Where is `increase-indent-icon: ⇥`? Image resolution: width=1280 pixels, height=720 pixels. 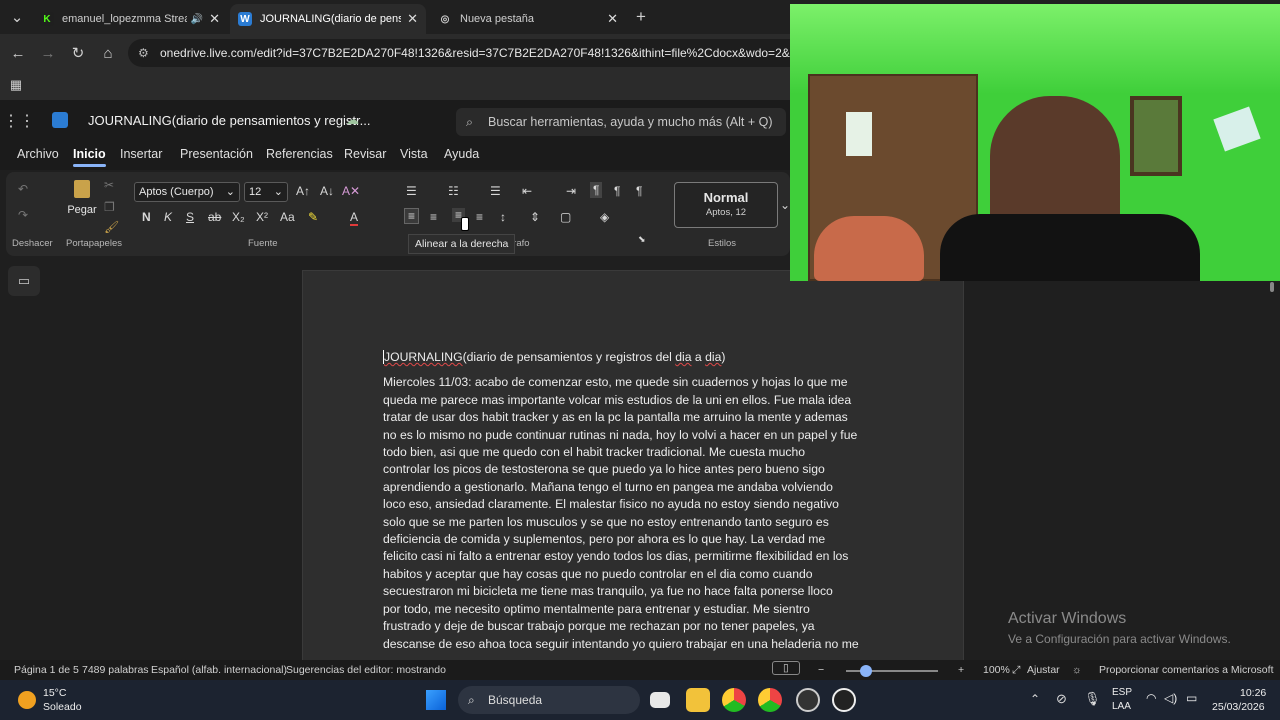 increase-indent-icon: ⇥ is located at coordinates (571, 191).